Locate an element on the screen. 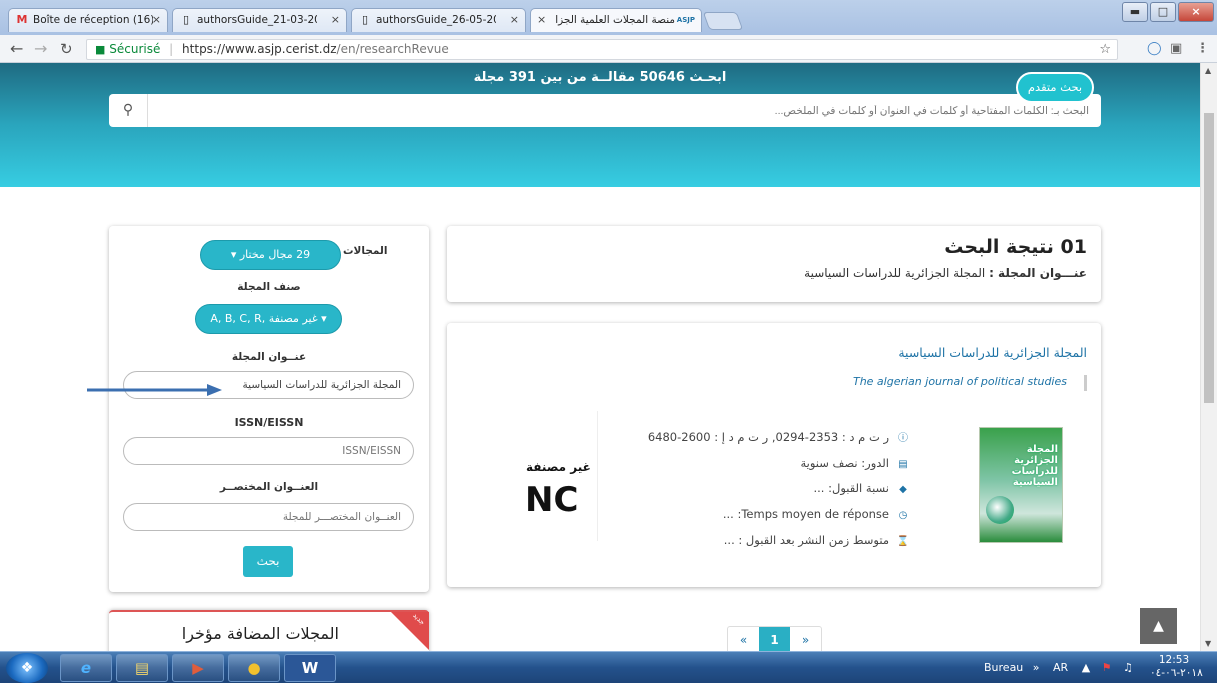 This screenshot has width=1217, height=683. current-page-button: 1 is located at coordinates (774, 640).